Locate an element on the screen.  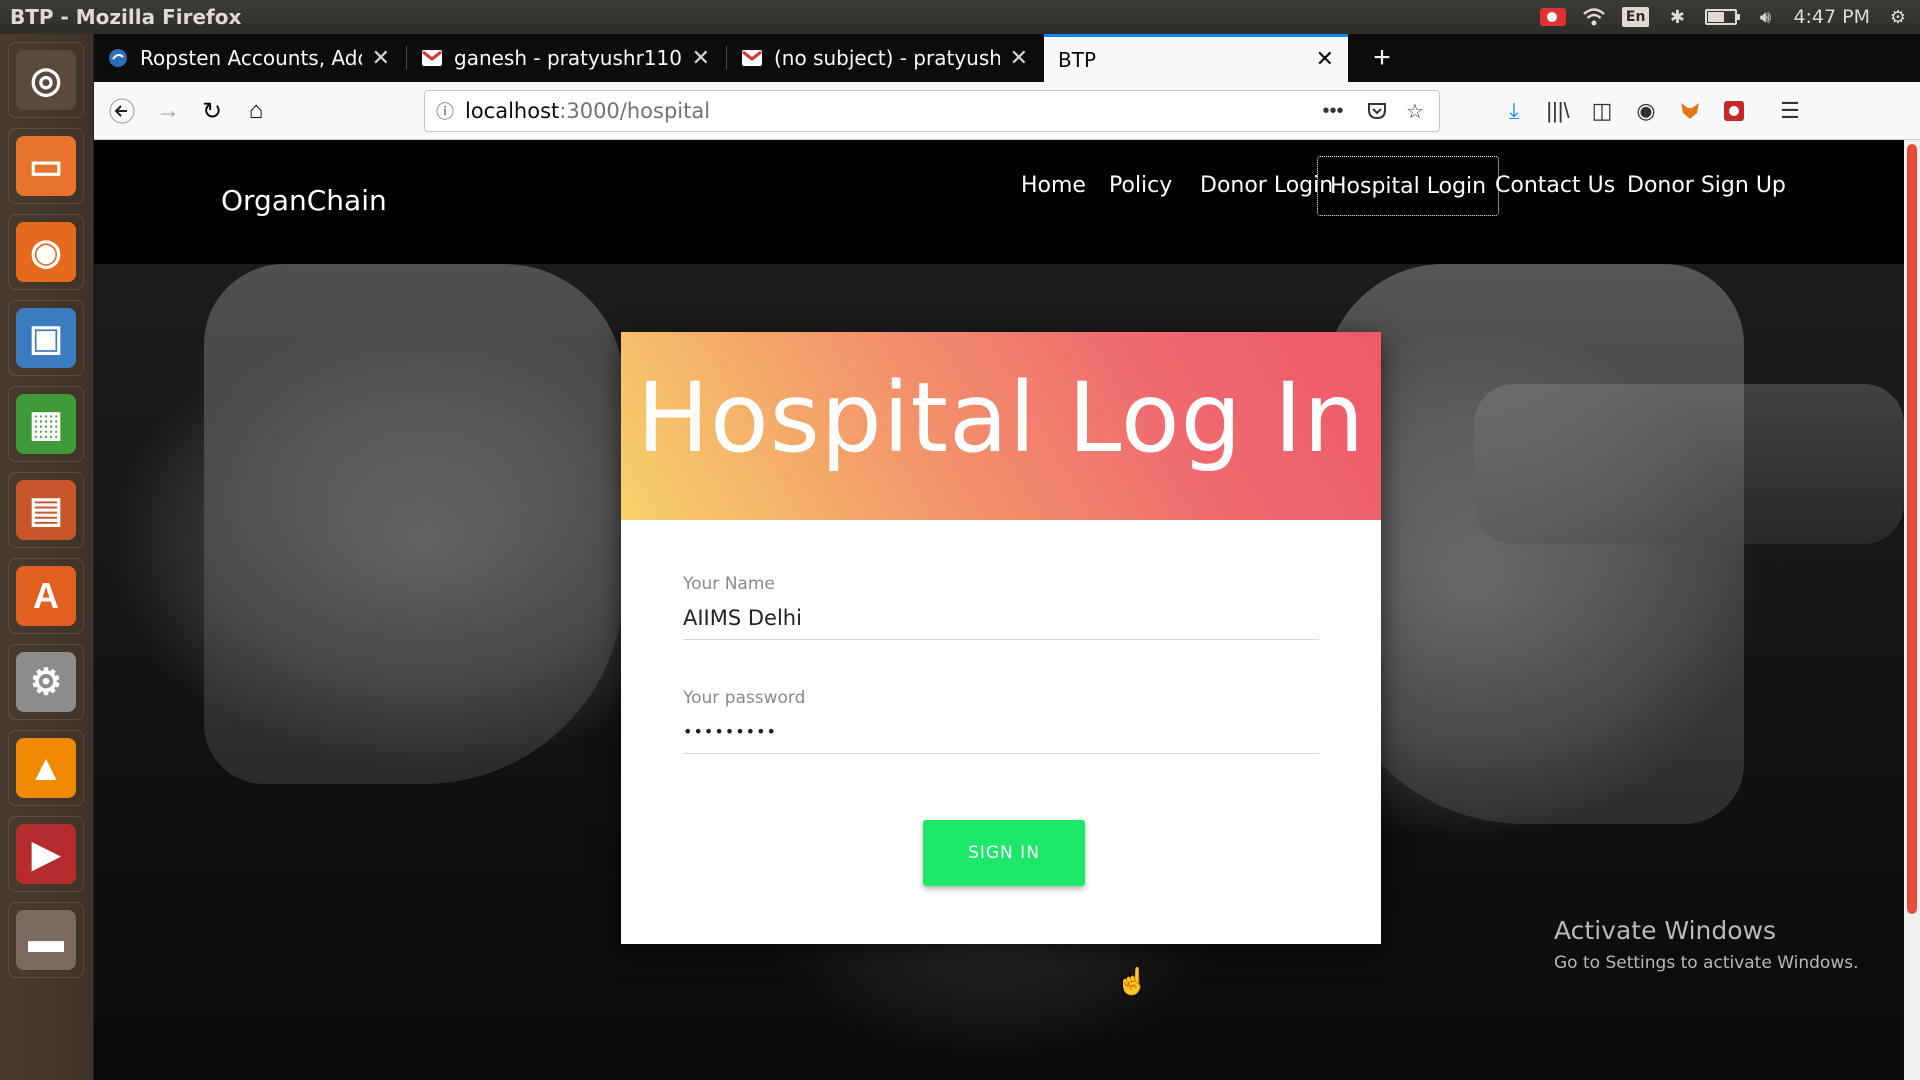
page-actions-icon: ••• is located at coordinates (1333, 111).